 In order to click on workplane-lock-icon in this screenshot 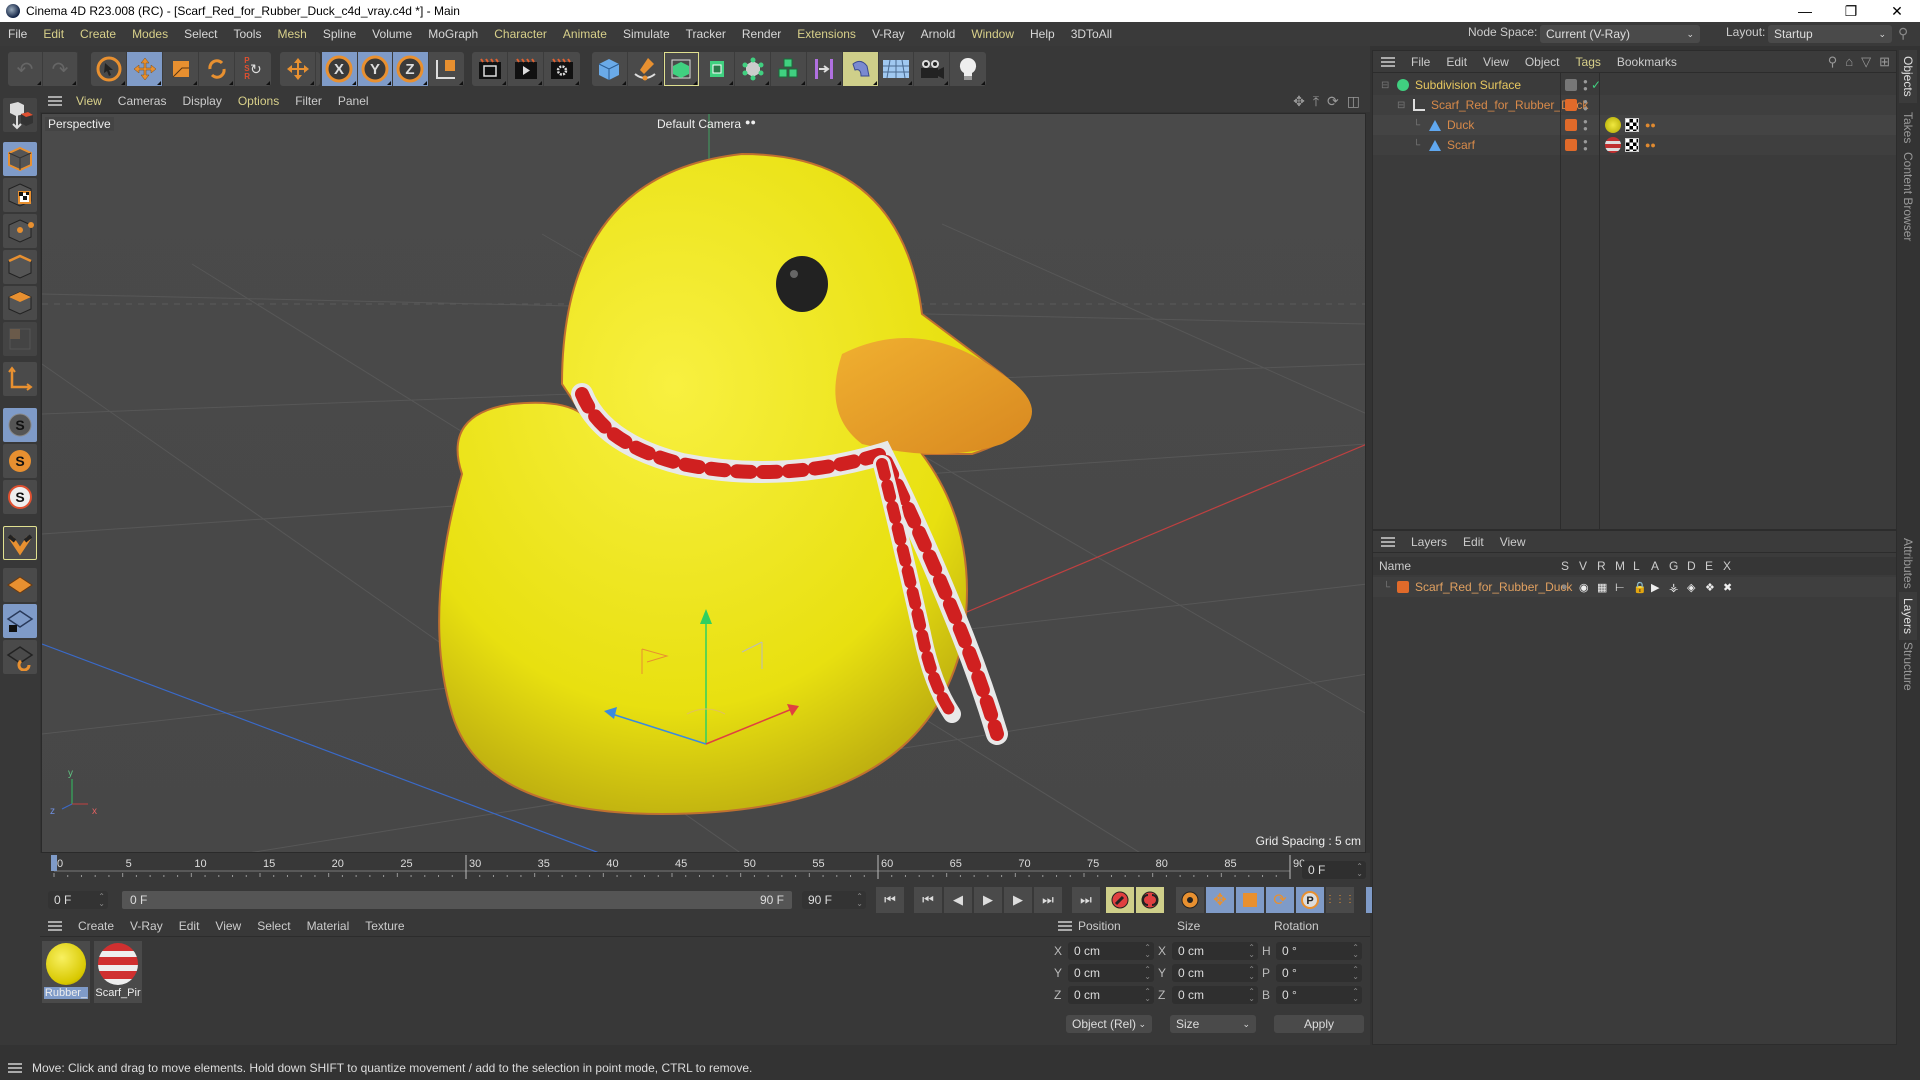, I will do `click(20, 621)`.